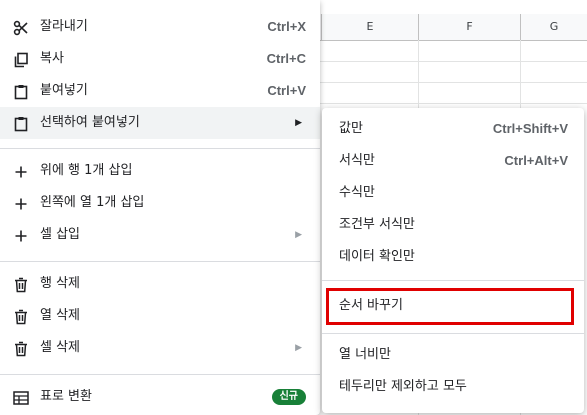  I want to click on submenu-item-label: 조건부 서식만, so click(377, 224).